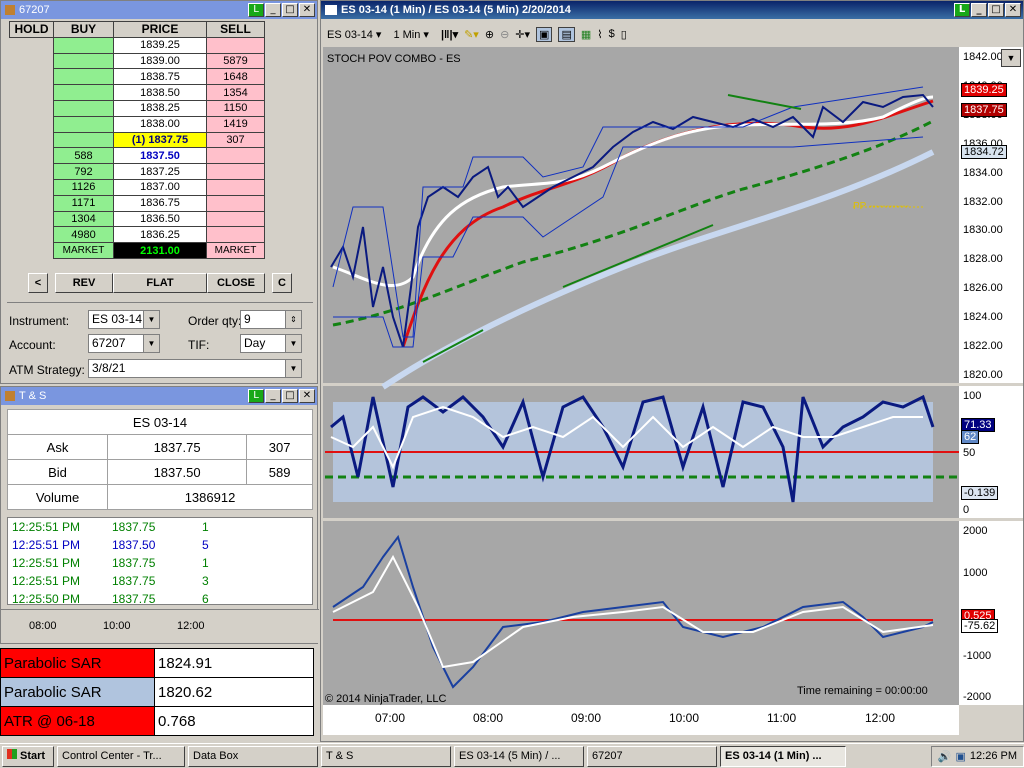  Describe the element at coordinates (586, 718) in the screenshot. I see `time-axis-label: 09:00` at that location.